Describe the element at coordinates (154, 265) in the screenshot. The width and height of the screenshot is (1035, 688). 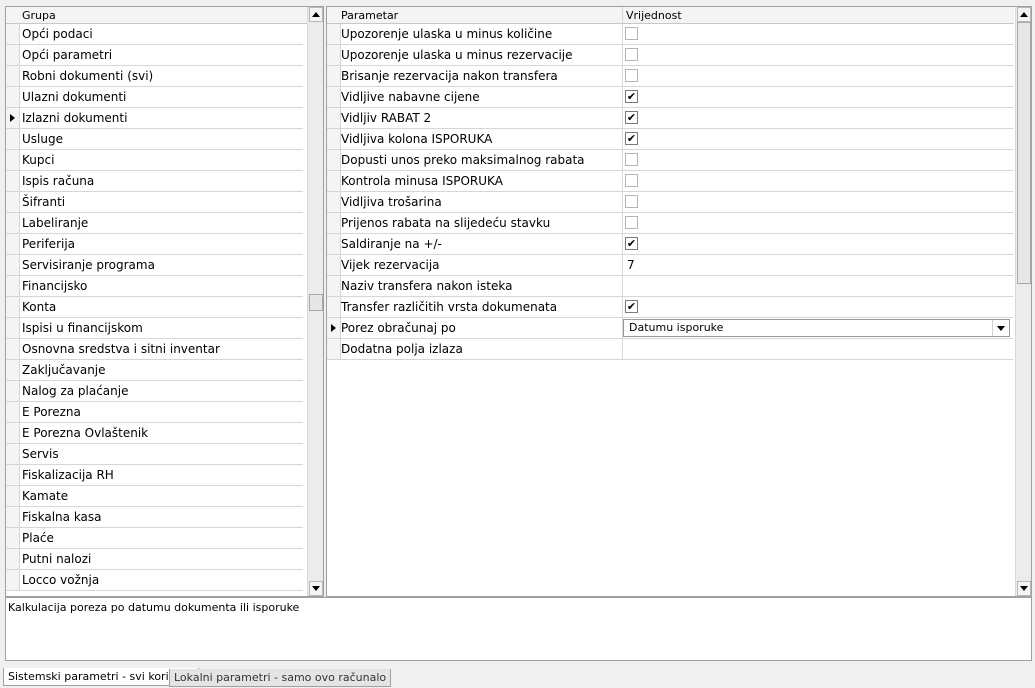
I see `group-list-item: Servisiranje programa` at that location.